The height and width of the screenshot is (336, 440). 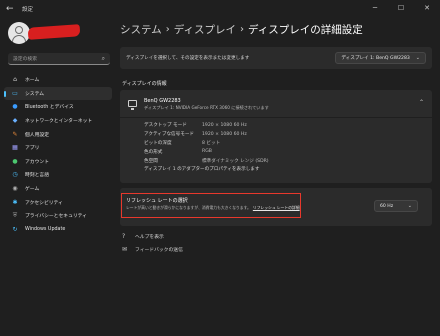 What do you see at coordinates (162, 101) in the screenshot?
I see `monitor-name: BenQ GW2283` at bounding box center [162, 101].